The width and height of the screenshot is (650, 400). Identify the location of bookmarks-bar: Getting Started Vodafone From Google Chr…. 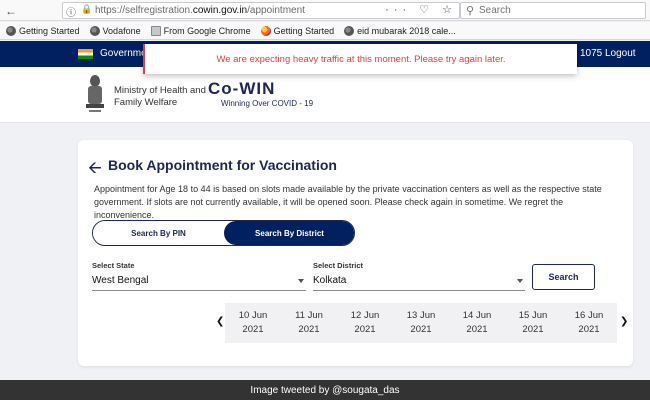
(325, 31).